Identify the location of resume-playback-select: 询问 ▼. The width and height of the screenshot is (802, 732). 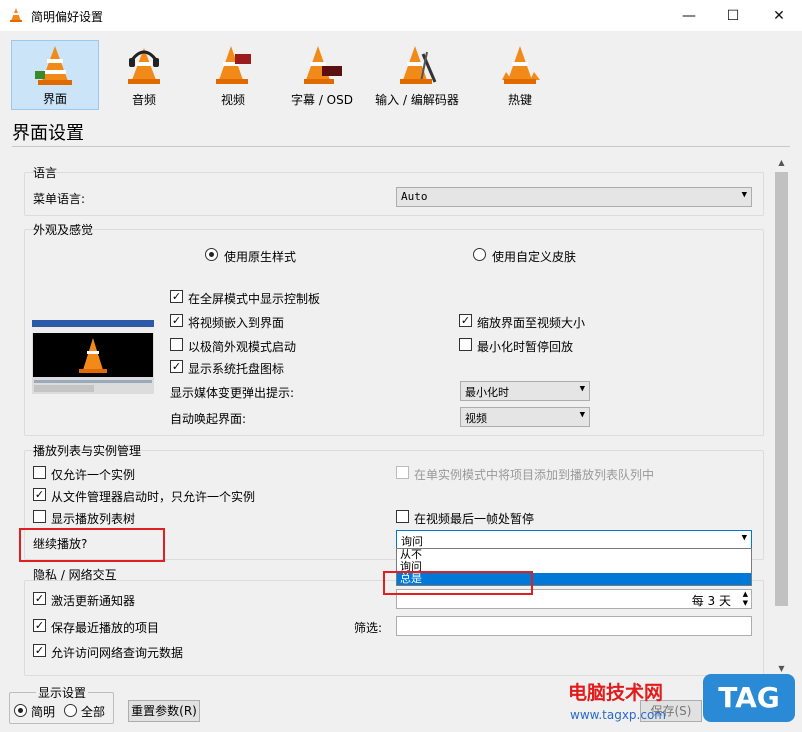
(574, 540).